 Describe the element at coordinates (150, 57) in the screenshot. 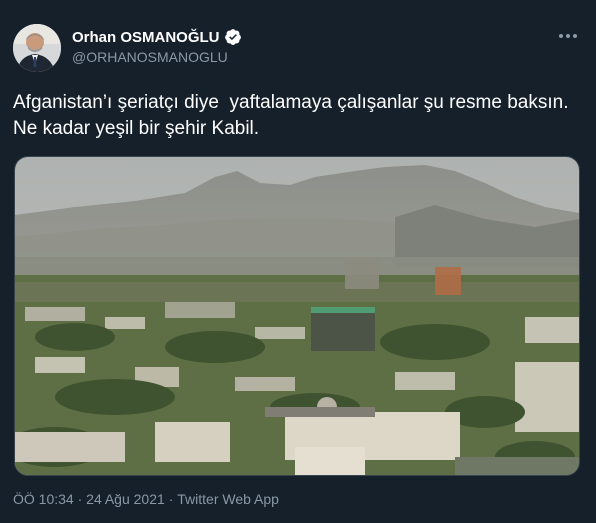

I see `author-handle: @ORHANOSMANOGLU` at that location.